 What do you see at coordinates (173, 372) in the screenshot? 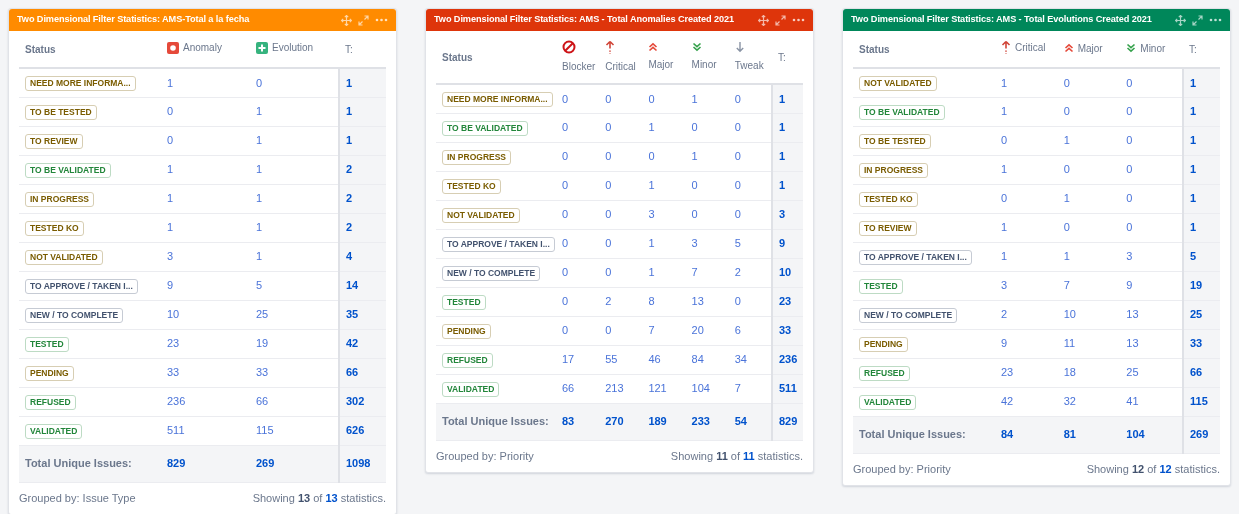
I see `count-cell: 33` at bounding box center [173, 372].